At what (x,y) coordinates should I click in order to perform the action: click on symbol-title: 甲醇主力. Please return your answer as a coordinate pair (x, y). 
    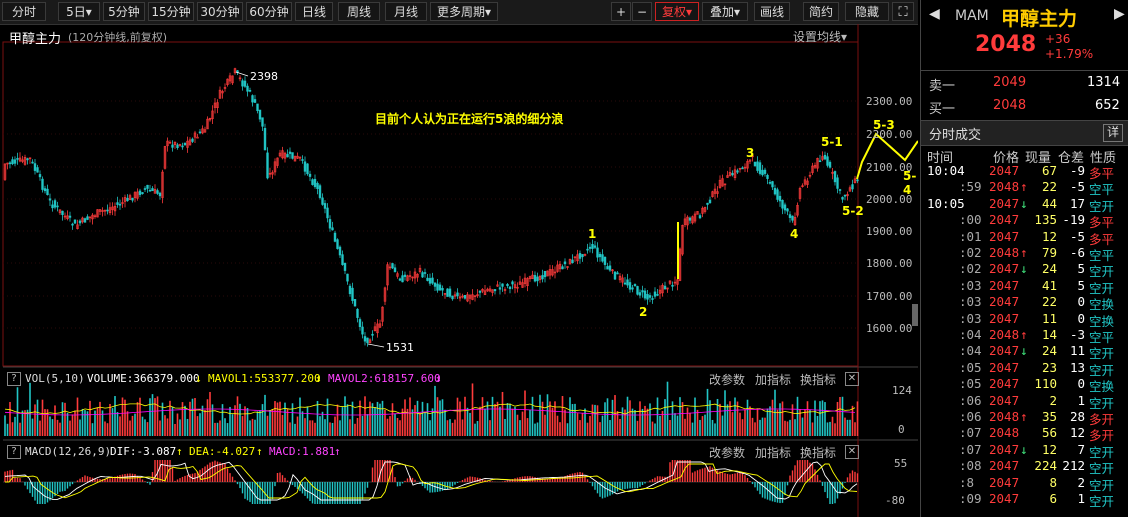
    Looking at the image, I should click on (35, 39).